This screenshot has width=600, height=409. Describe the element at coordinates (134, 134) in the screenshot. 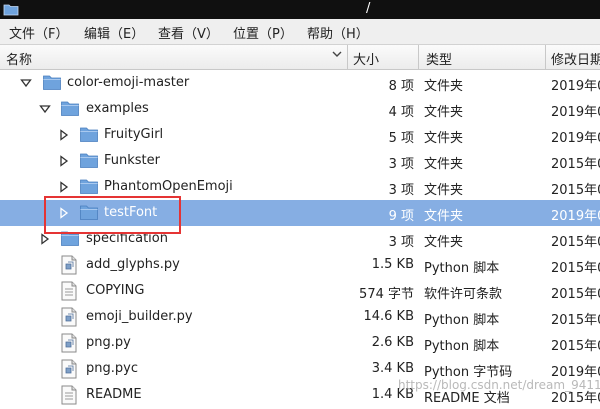

I see `file-name: FruityGirl` at that location.